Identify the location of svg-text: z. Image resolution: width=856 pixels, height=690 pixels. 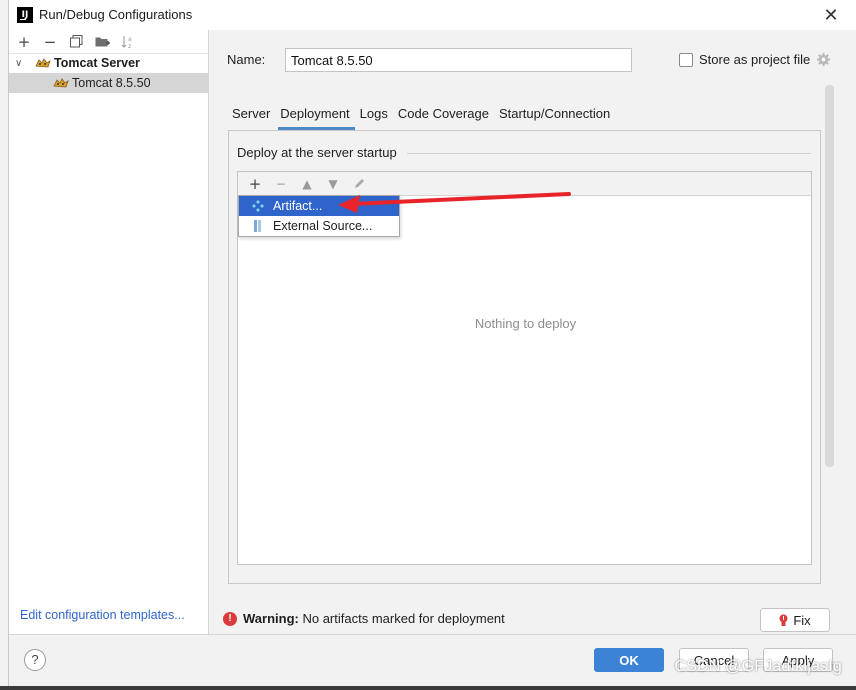
(129, 46).